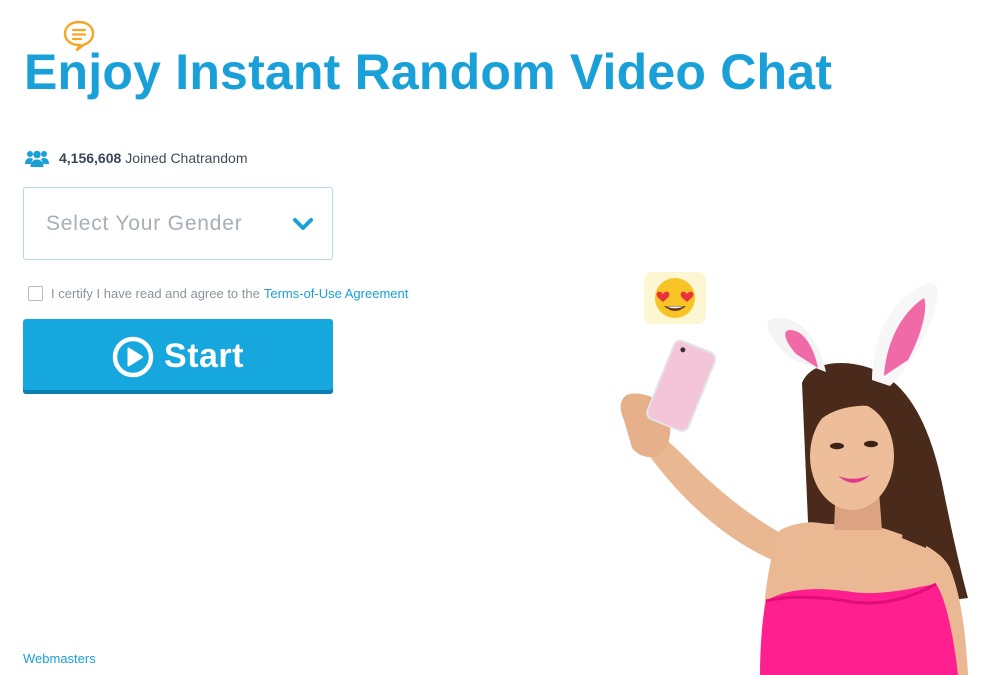  I want to click on joined-label: Joined Chatrandom, so click(186, 158).